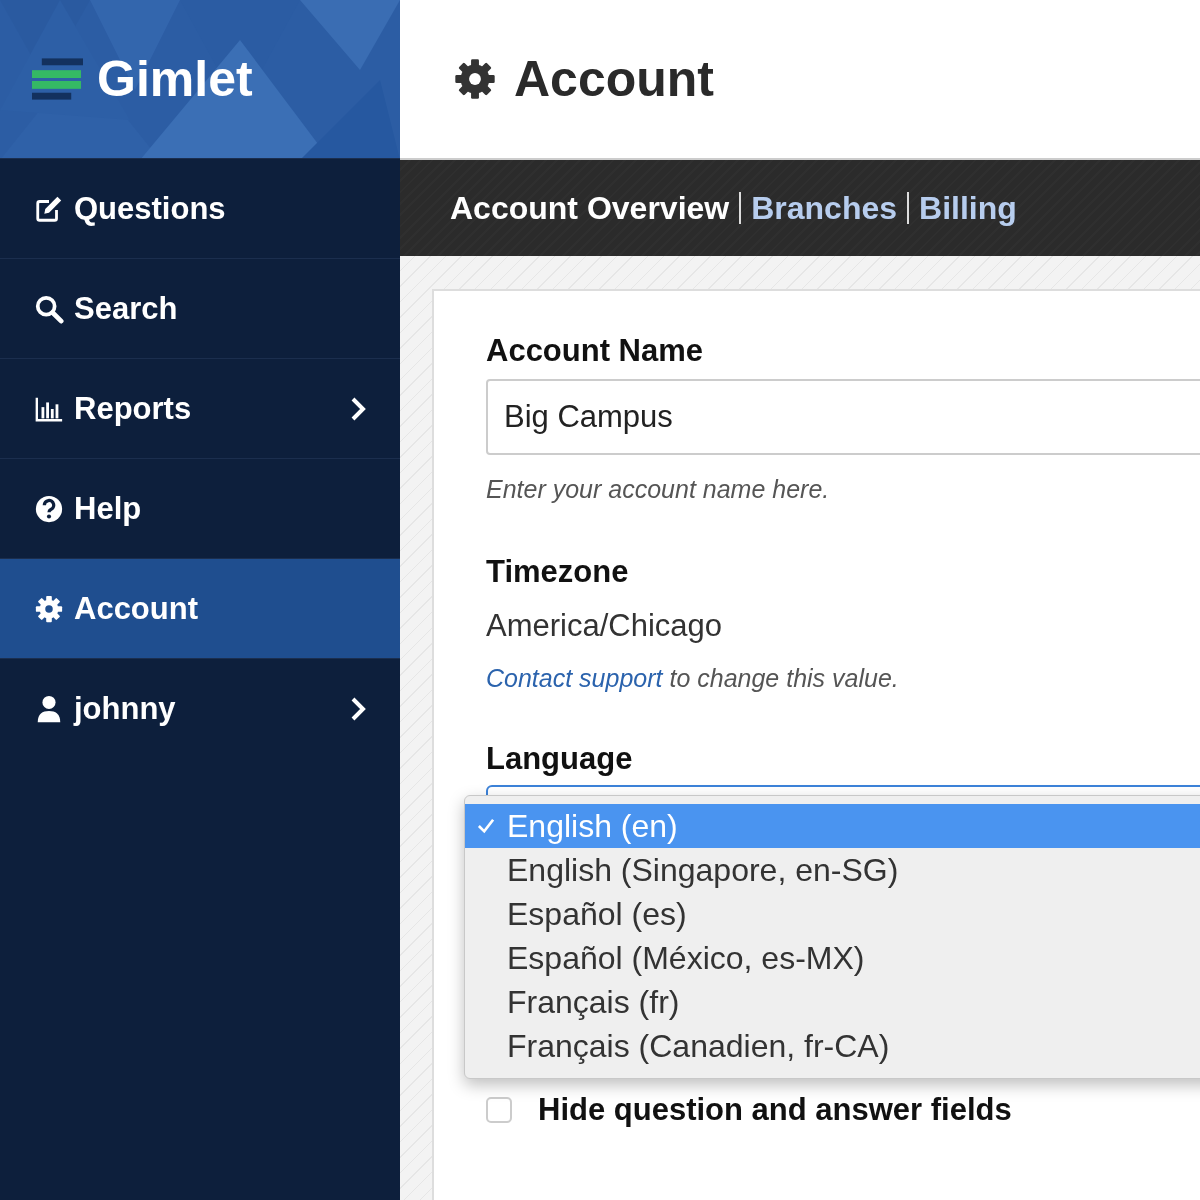 The image size is (1200, 1200). I want to click on page-title: Account, so click(614, 79).